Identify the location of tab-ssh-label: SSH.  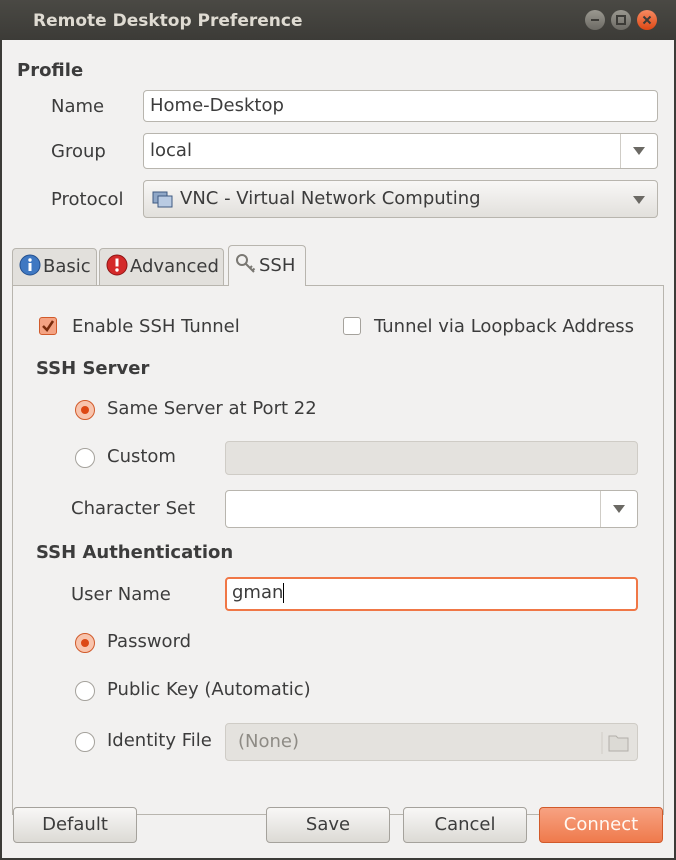
(277, 265).